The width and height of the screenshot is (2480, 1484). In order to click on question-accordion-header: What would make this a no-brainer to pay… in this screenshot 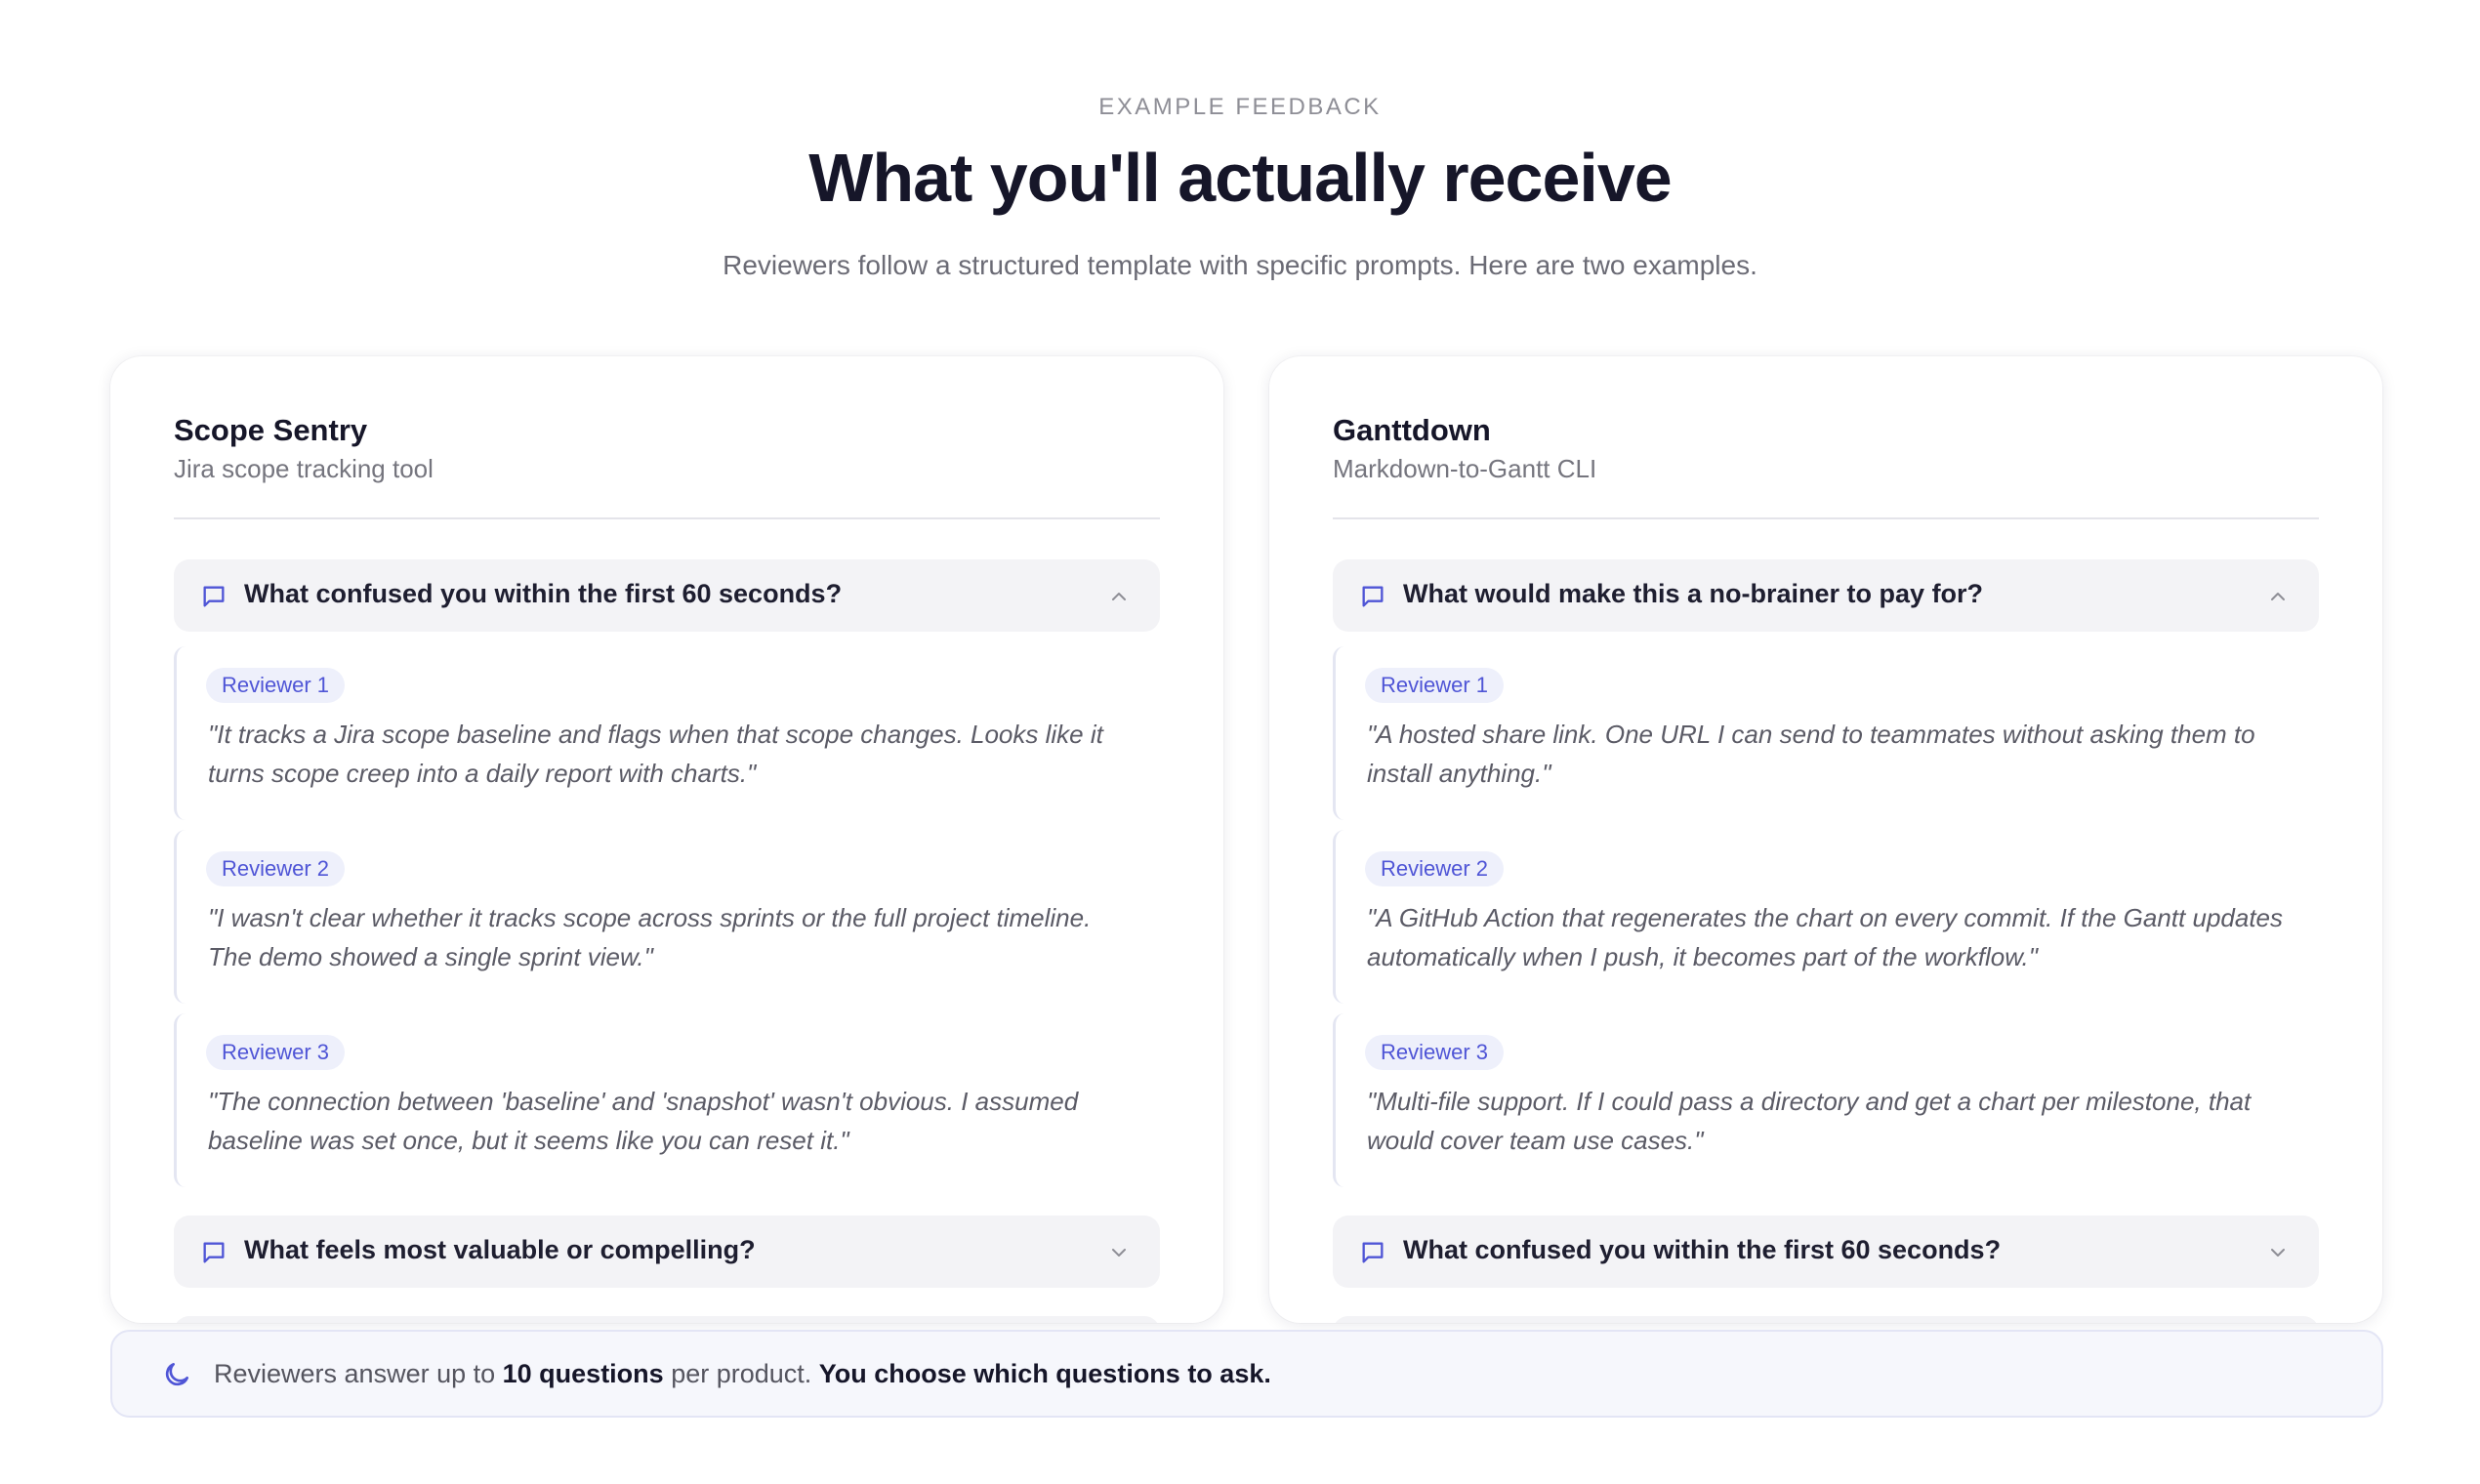, I will do `click(1826, 596)`.